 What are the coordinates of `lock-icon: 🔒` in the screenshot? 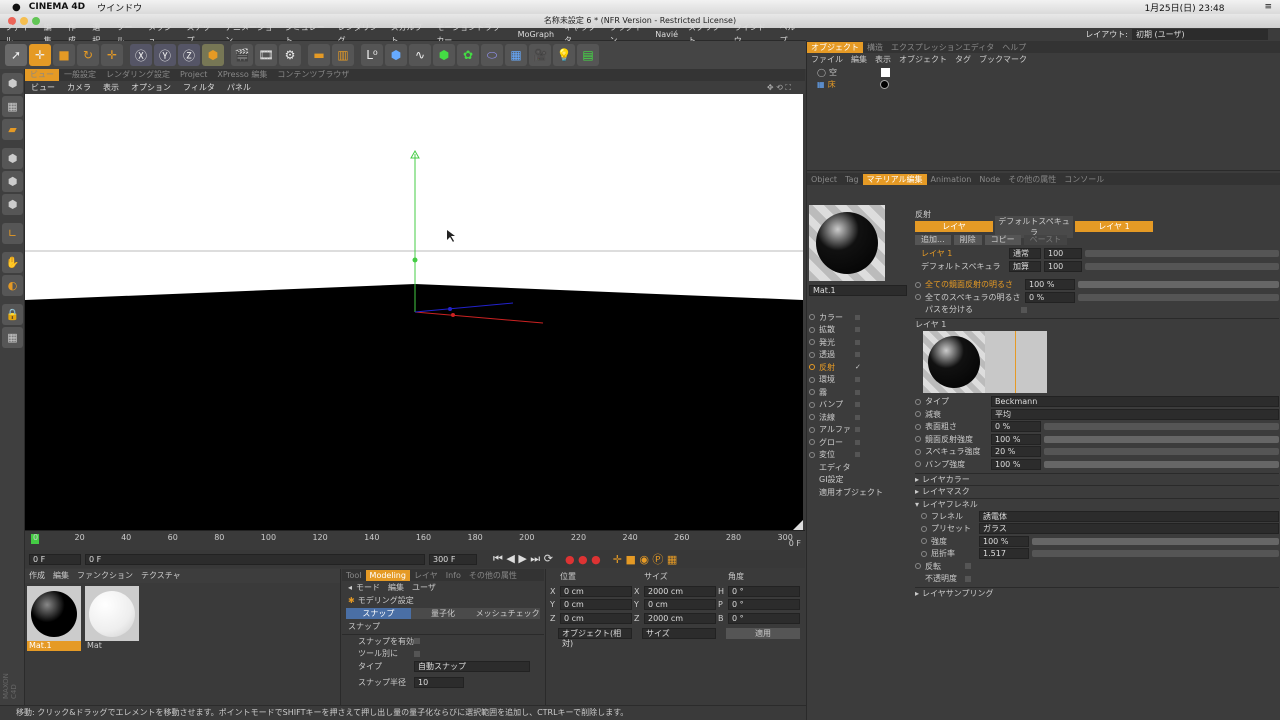 It's located at (12, 314).